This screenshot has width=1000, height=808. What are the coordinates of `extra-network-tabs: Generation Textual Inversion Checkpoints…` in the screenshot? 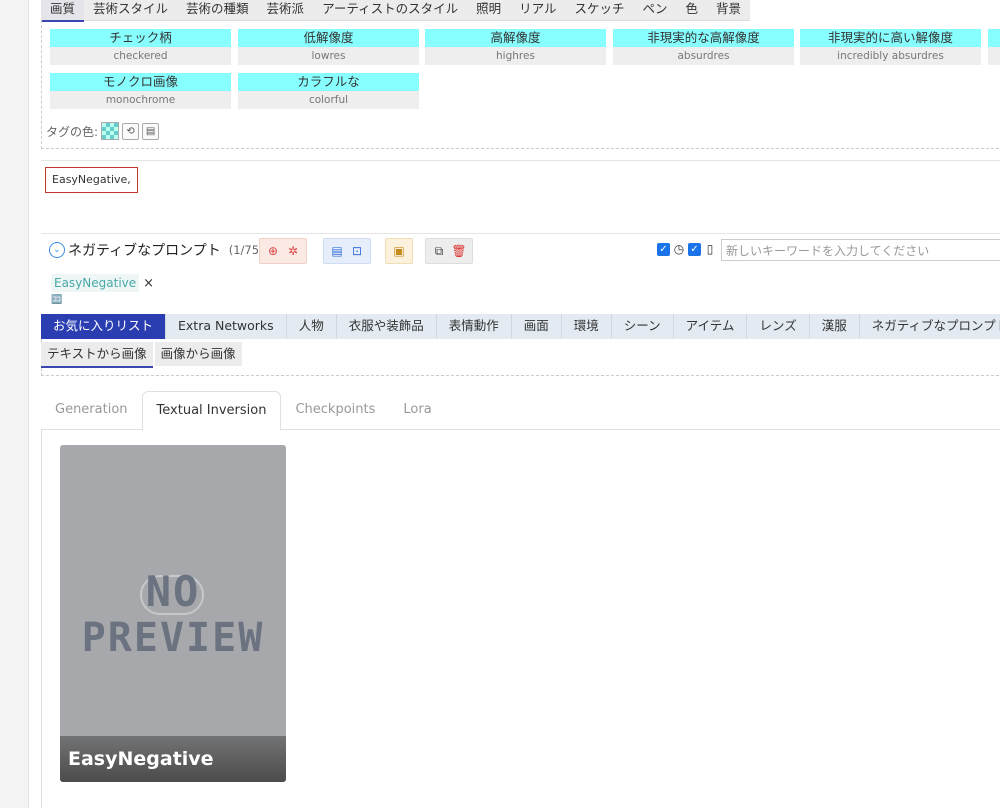 It's located at (520, 411).